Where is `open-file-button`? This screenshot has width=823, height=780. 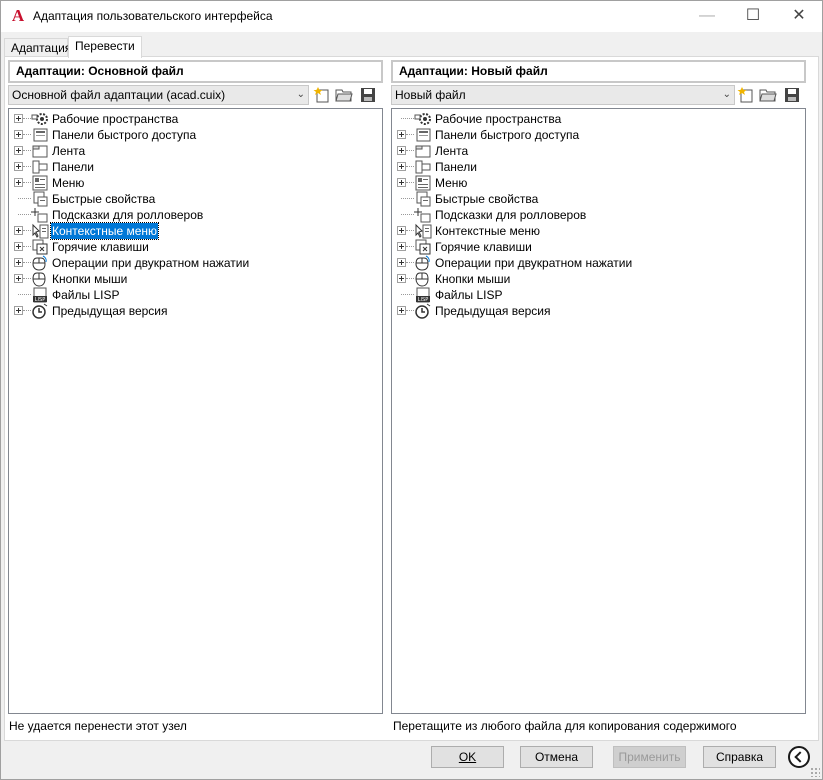 open-file-button is located at coordinates (344, 95).